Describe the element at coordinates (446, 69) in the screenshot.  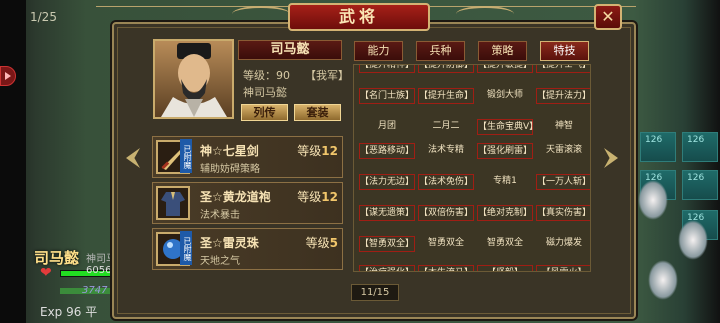
I see `trait-item: 【提升防御】` at that location.